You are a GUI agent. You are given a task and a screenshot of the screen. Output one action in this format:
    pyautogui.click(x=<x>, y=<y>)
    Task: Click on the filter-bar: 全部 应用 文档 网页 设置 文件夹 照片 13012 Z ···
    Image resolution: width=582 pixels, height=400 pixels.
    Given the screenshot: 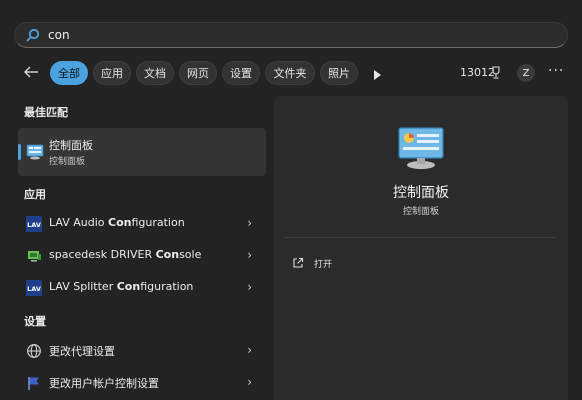 What is the action you would take?
    pyautogui.click(x=291, y=73)
    